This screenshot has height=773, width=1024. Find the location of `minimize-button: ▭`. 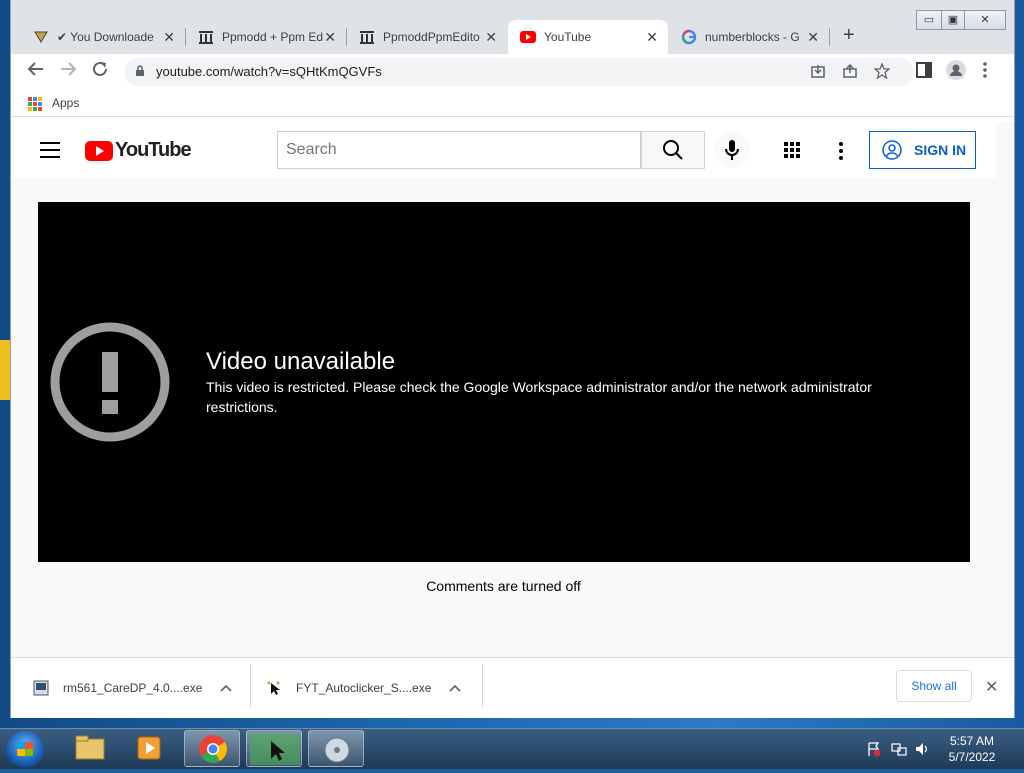

minimize-button: ▭ is located at coordinates (929, 20).